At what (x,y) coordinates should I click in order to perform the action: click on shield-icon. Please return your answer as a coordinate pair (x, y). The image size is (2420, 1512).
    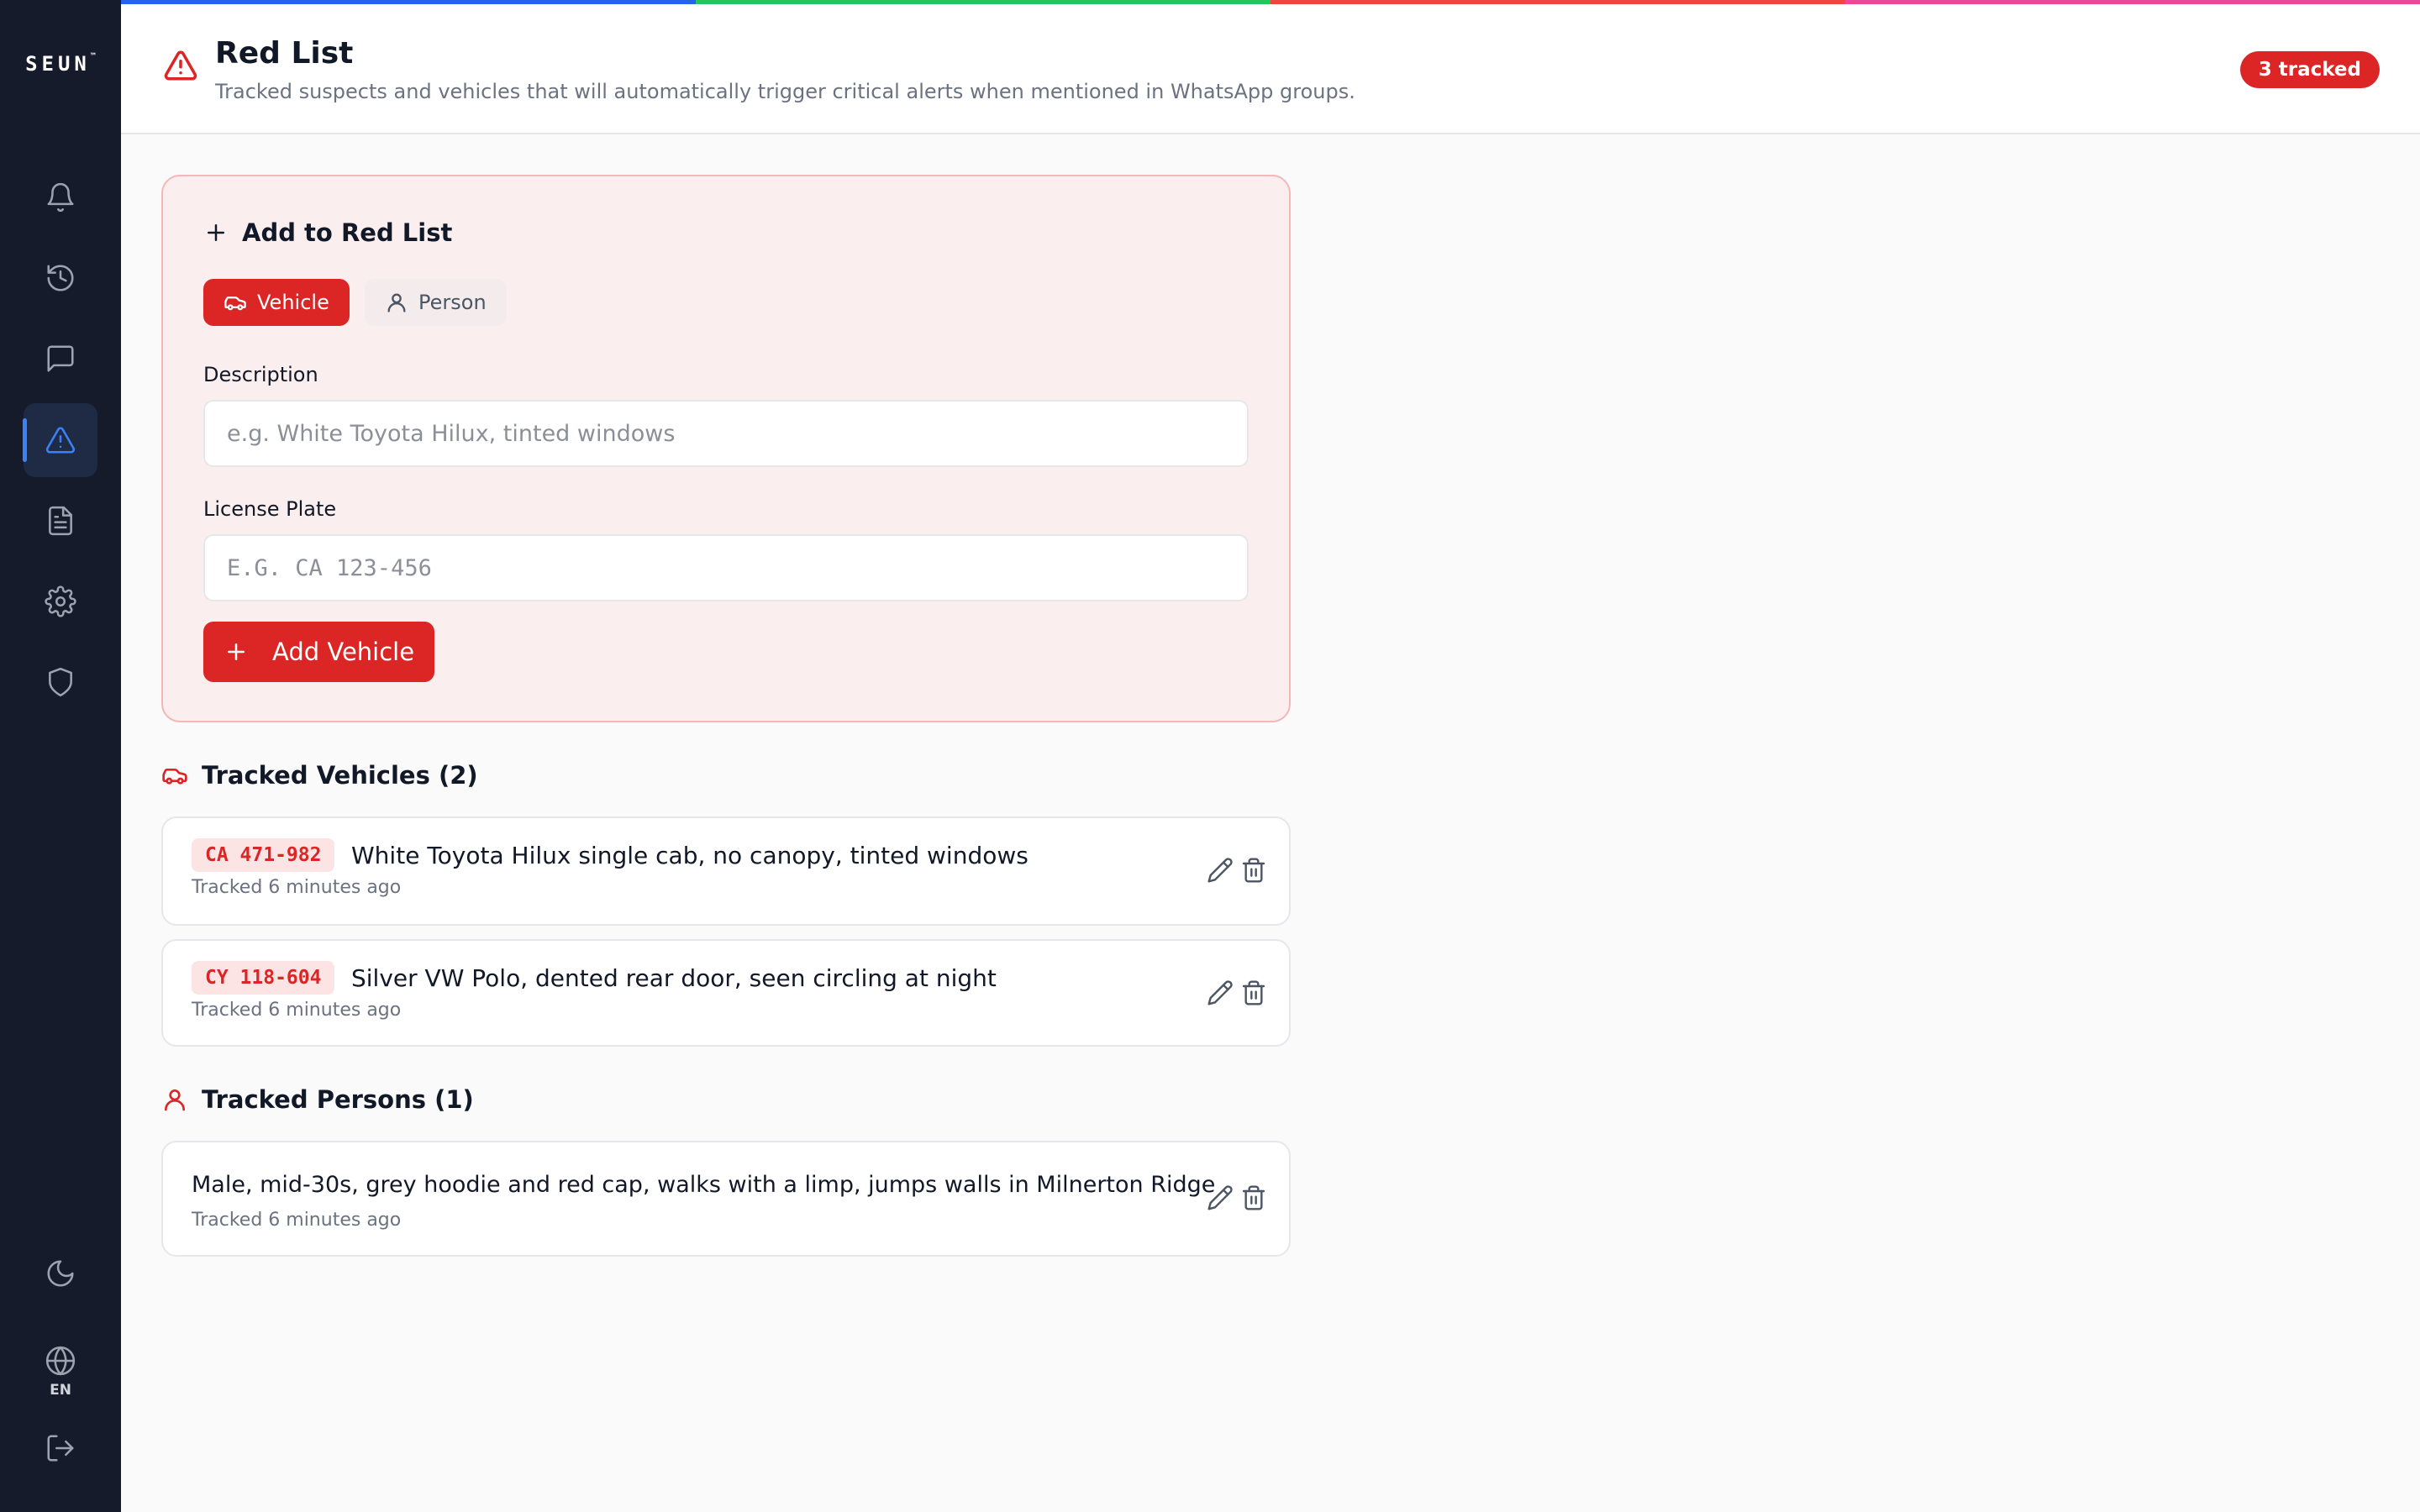
    Looking at the image, I should click on (60, 682).